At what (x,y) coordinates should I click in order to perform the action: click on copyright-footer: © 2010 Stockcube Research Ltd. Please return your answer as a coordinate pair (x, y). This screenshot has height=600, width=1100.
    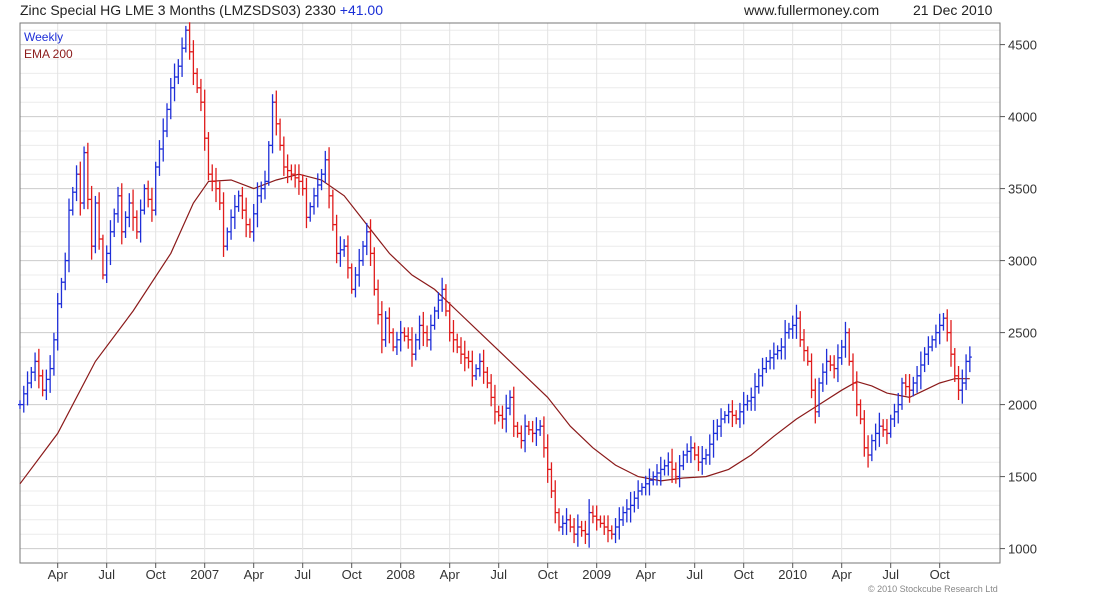
    Looking at the image, I should click on (933, 589).